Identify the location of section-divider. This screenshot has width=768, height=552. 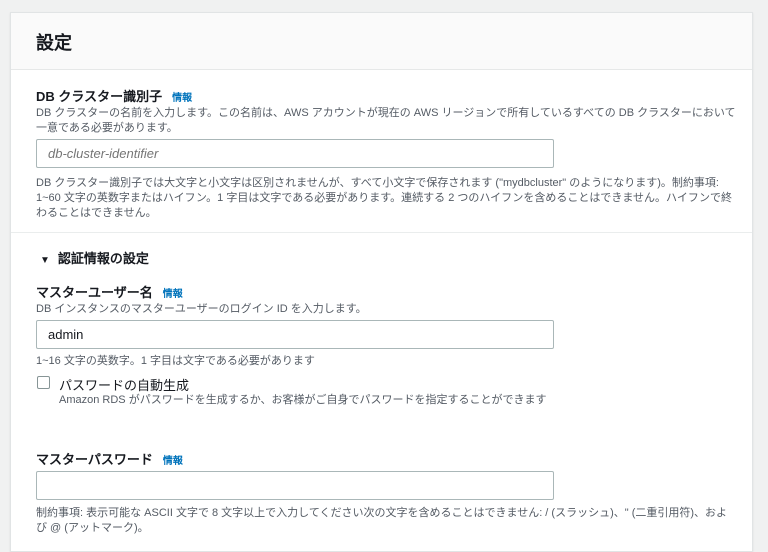
(381, 232).